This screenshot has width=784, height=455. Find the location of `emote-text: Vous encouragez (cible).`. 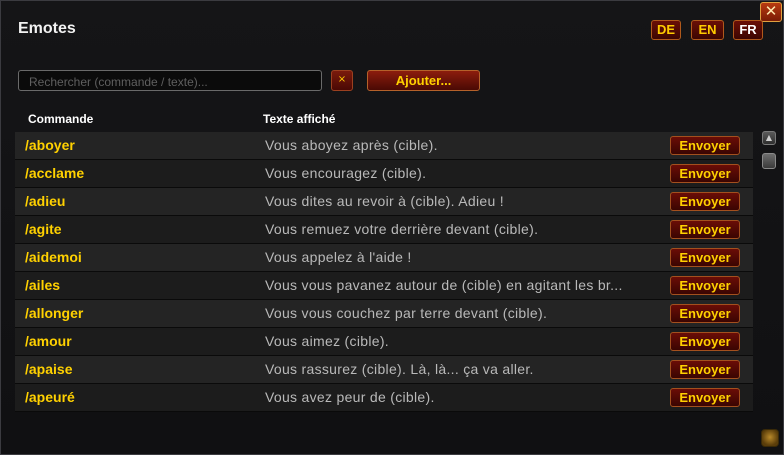

emote-text: Vous encouragez (cible). is located at coordinates (346, 173).